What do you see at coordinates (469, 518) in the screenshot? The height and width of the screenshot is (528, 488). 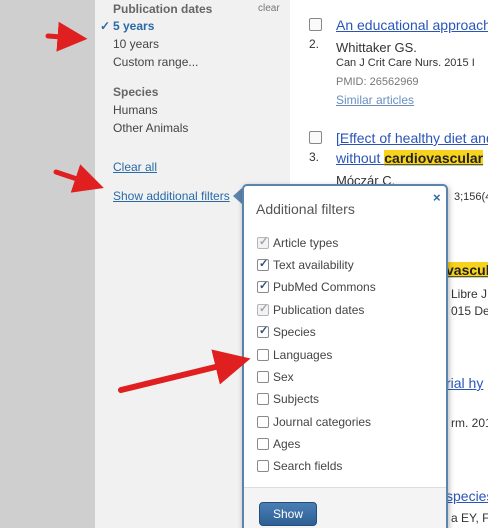 I see `result-authors-fragment: a EY, F` at bounding box center [469, 518].